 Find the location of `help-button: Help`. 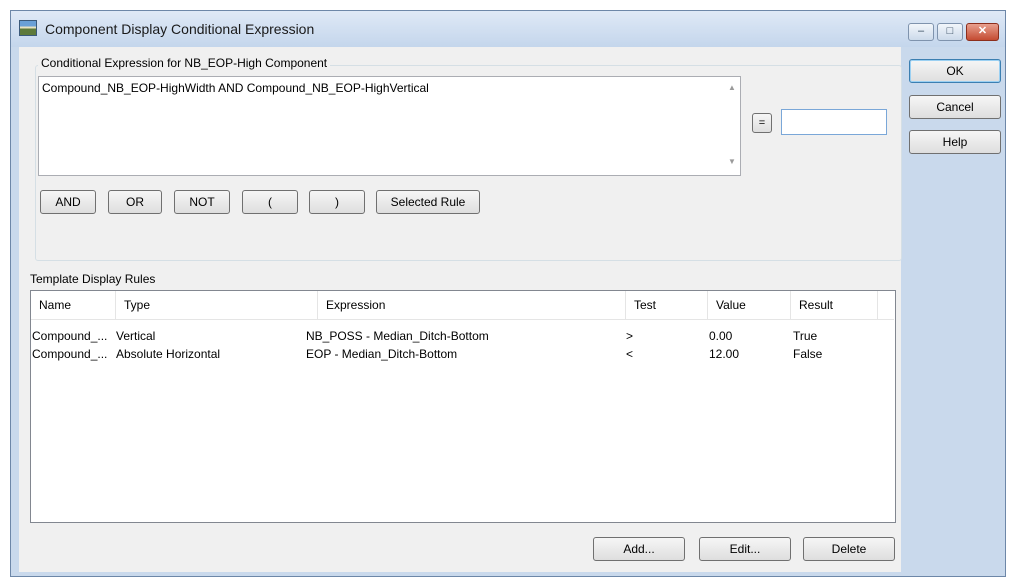

help-button: Help is located at coordinates (955, 142).